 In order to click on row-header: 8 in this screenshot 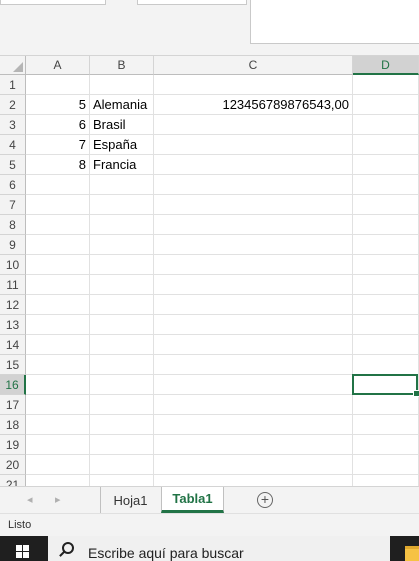, I will do `click(13, 225)`.